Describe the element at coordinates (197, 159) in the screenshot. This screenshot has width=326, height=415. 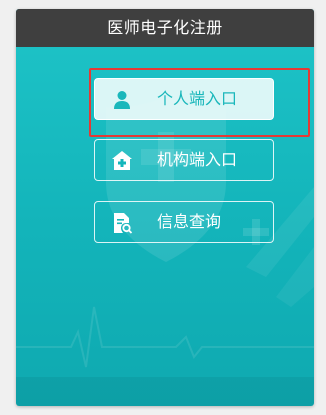
I see `institution-entry-label: 机构端入口` at that location.